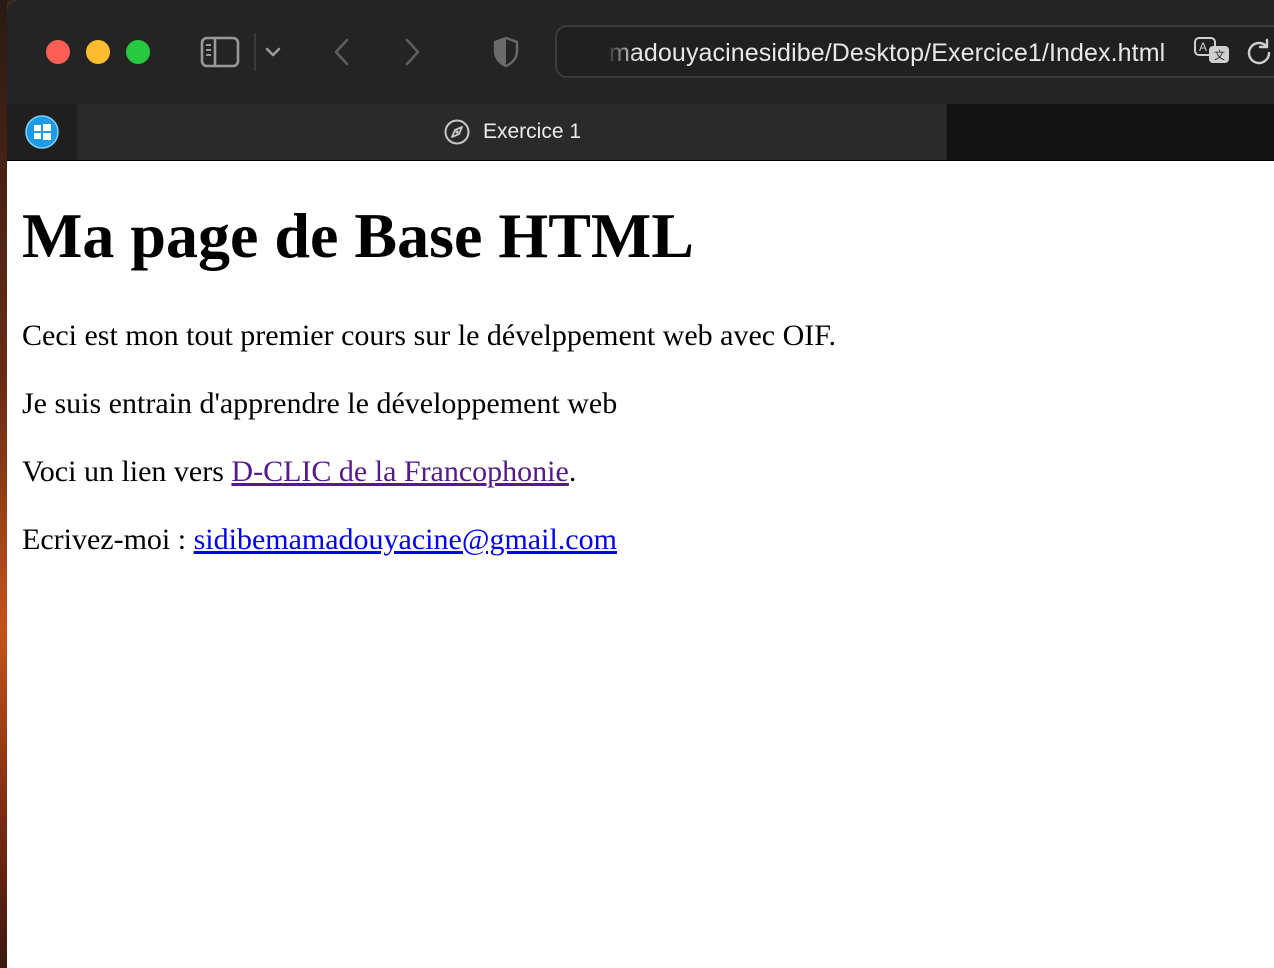 The image size is (1274, 968). I want to click on back-icon, so click(341, 52).